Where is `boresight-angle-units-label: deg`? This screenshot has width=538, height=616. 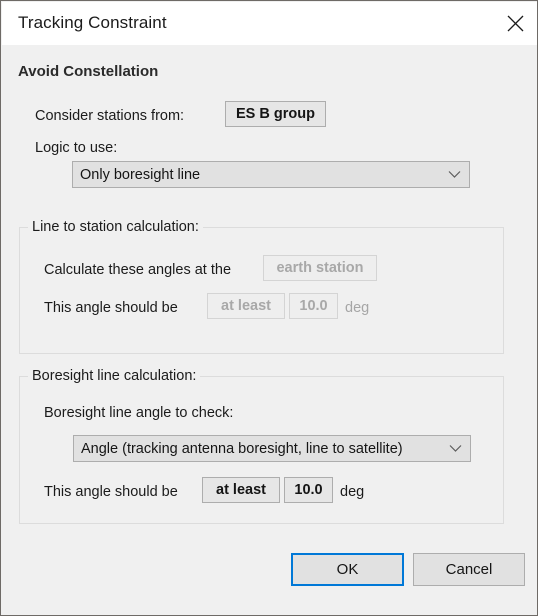
boresight-angle-units-label: deg is located at coordinates (352, 492).